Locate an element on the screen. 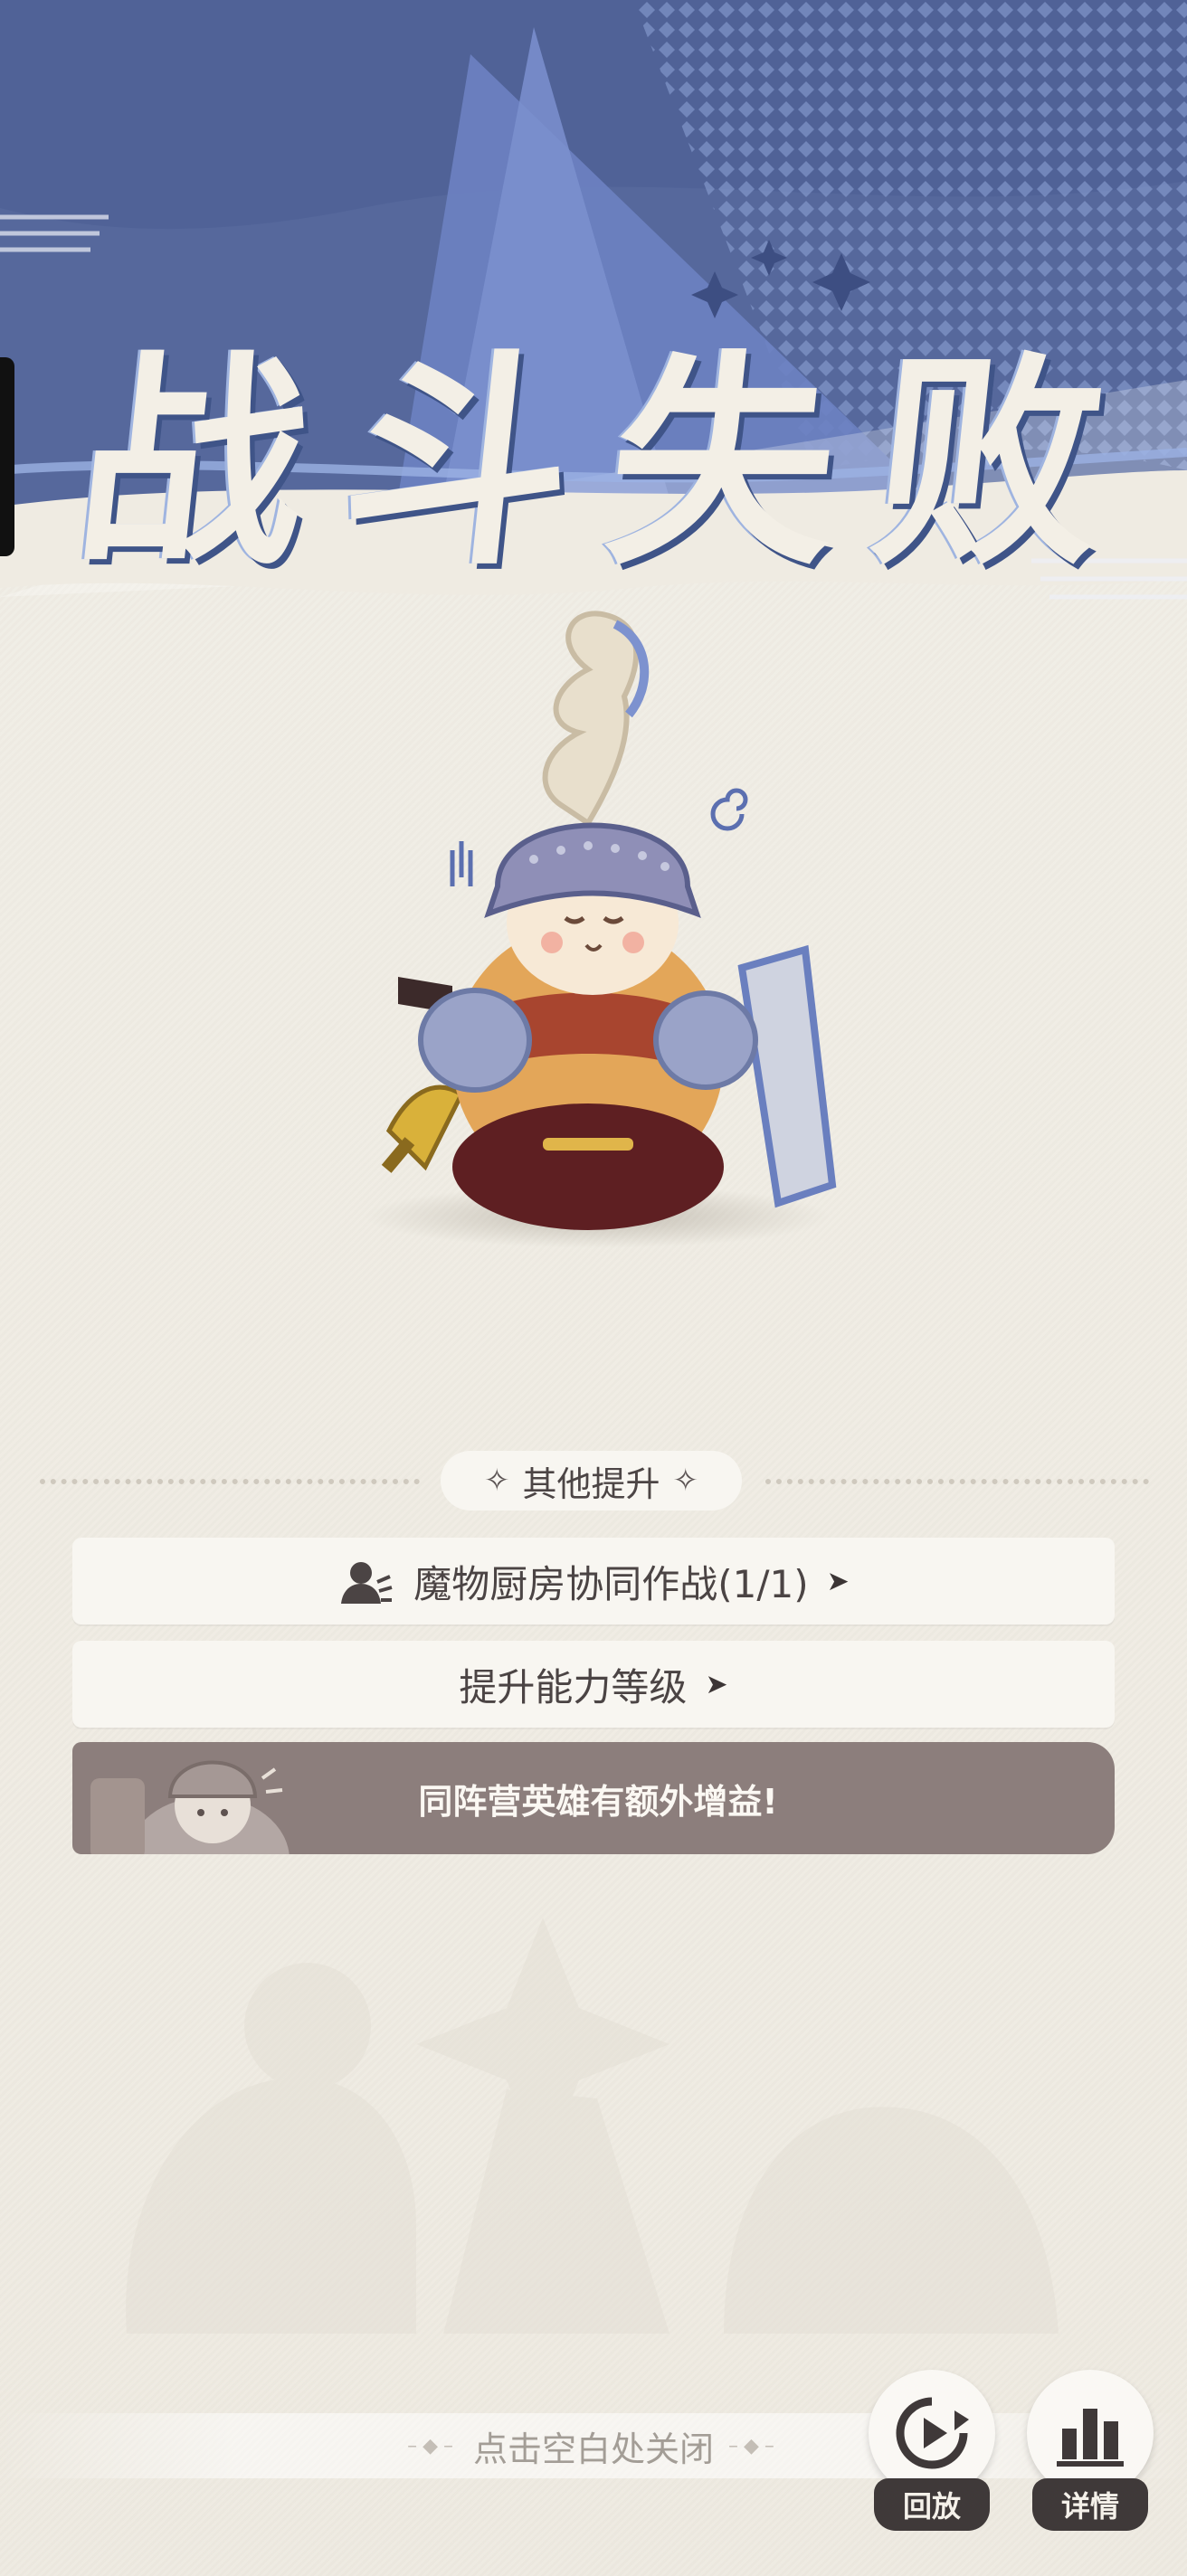 Image resolution: width=1187 pixels, height=2576 pixels. defeat-title: 战 斗 失 败 is located at coordinates (596, 452).